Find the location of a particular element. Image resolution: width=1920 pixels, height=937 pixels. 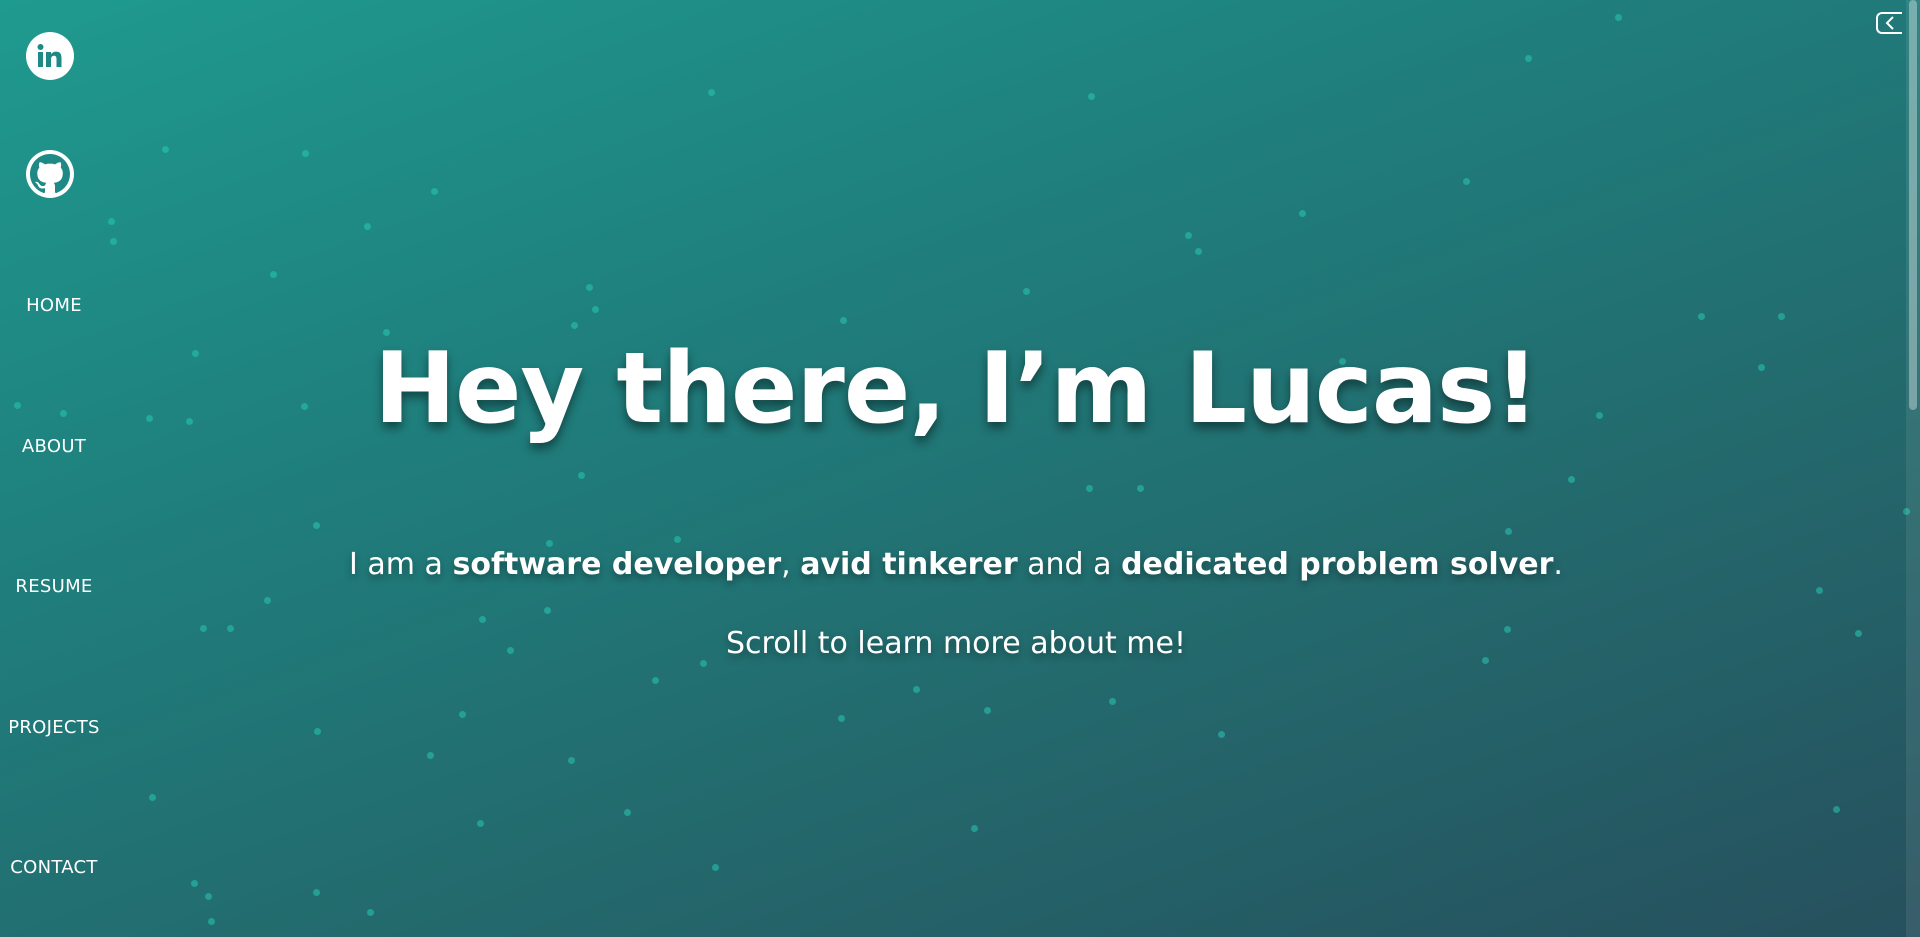

github-icon is located at coordinates (50, 174).